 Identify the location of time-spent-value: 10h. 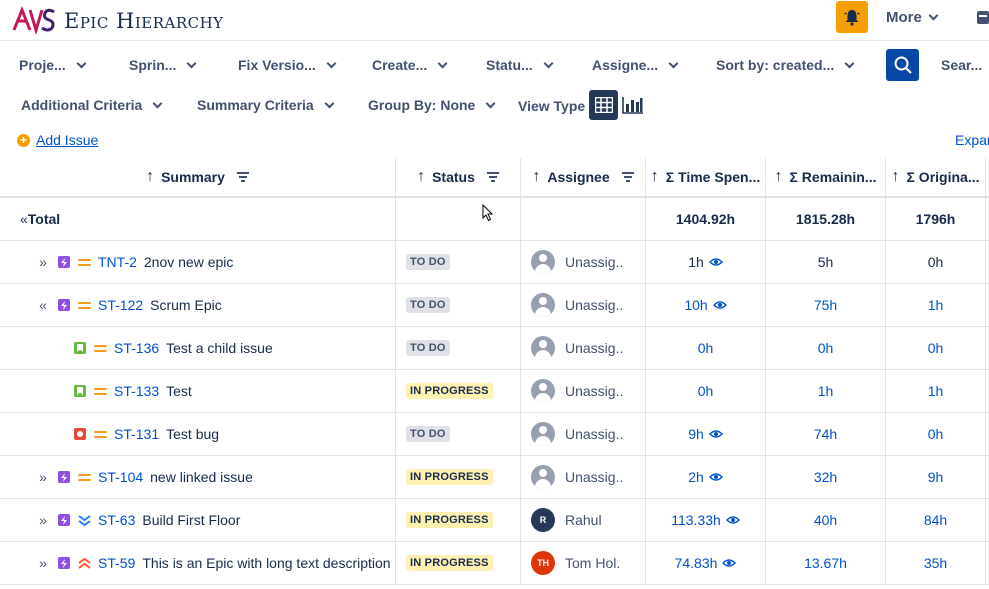
(695, 305).